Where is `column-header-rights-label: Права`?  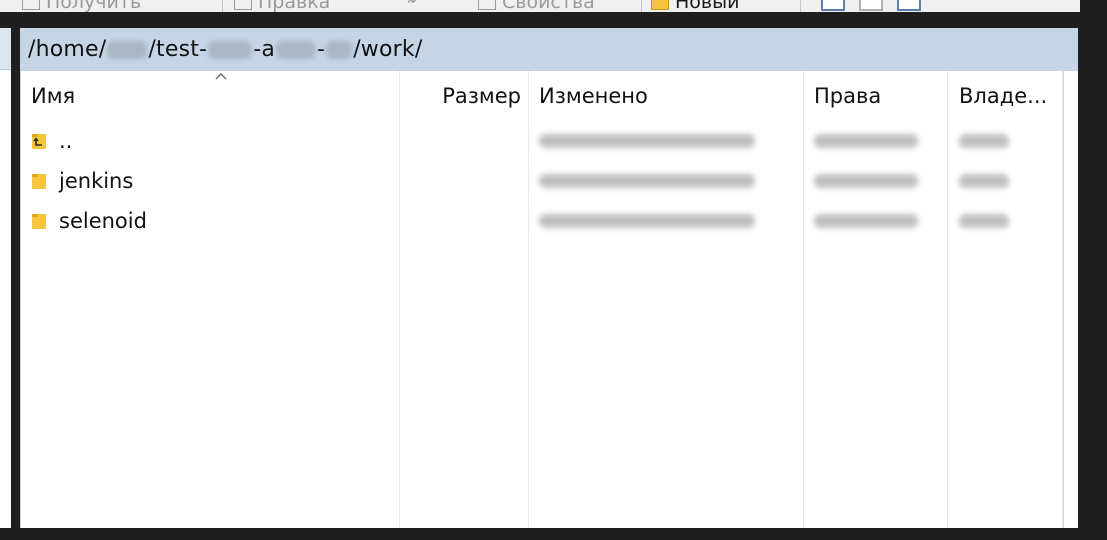 column-header-rights-label: Права is located at coordinates (848, 96).